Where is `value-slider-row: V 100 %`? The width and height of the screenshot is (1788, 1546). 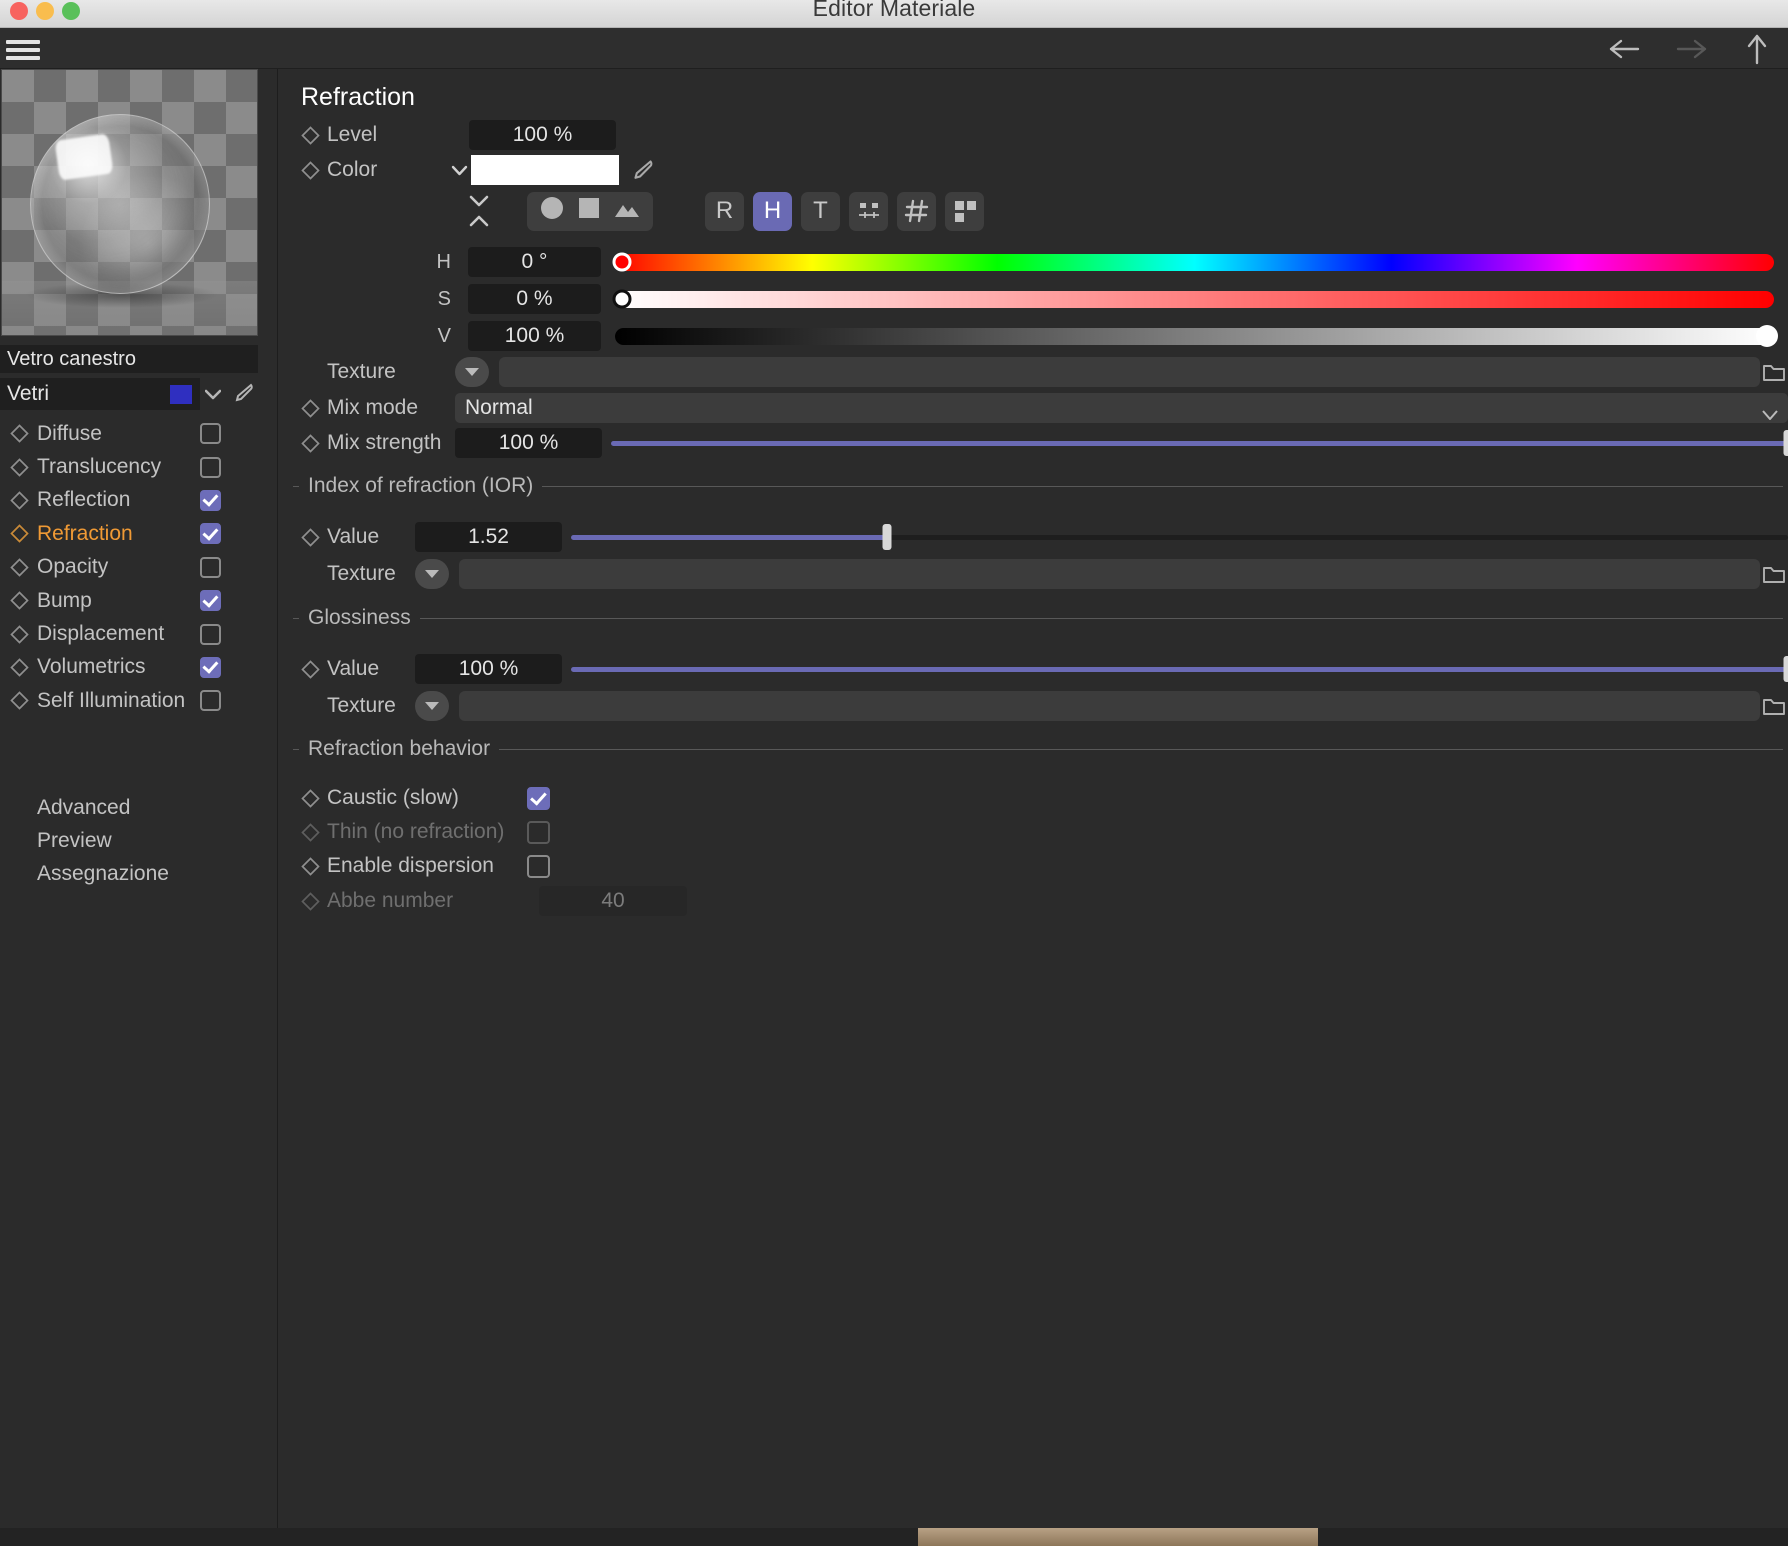 value-slider-row: V 100 % is located at coordinates (1104, 336).